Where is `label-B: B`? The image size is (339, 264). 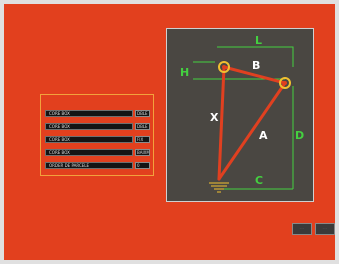 label-B: B is located at coordinates (256, 65).